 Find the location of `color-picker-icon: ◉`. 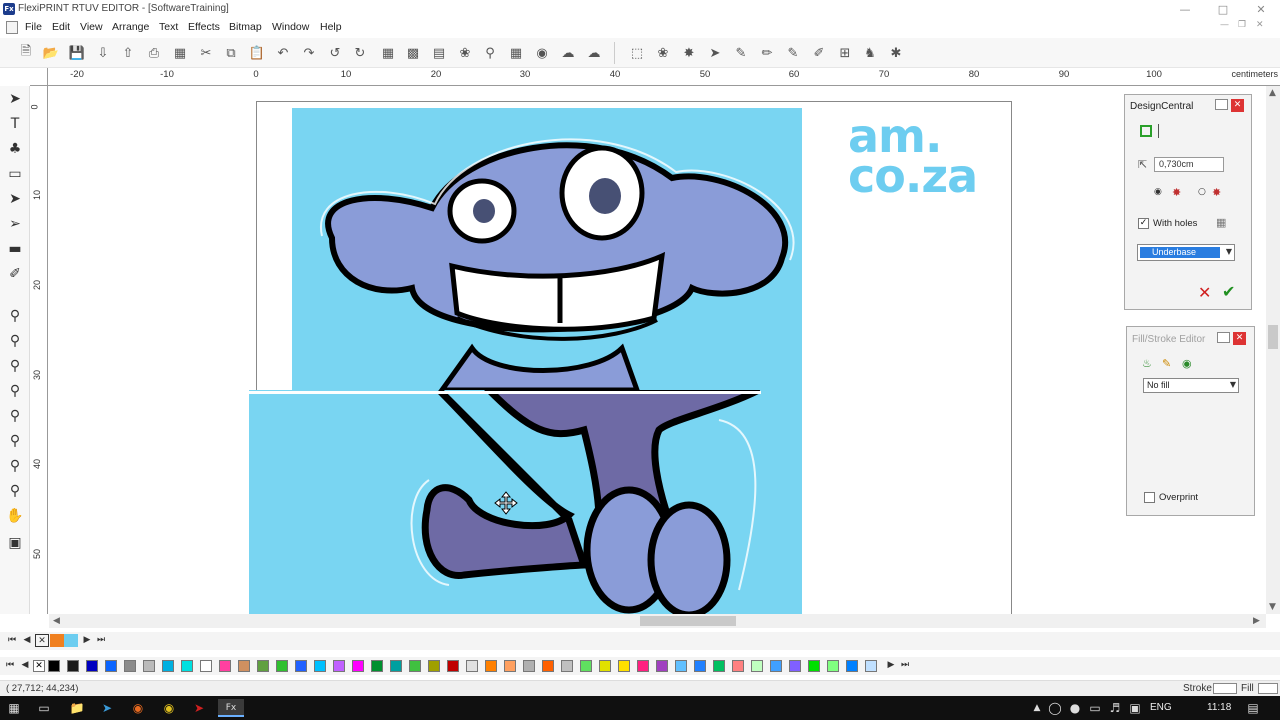

color-picker-icon: ◉ is located at coordinates (542, 53).